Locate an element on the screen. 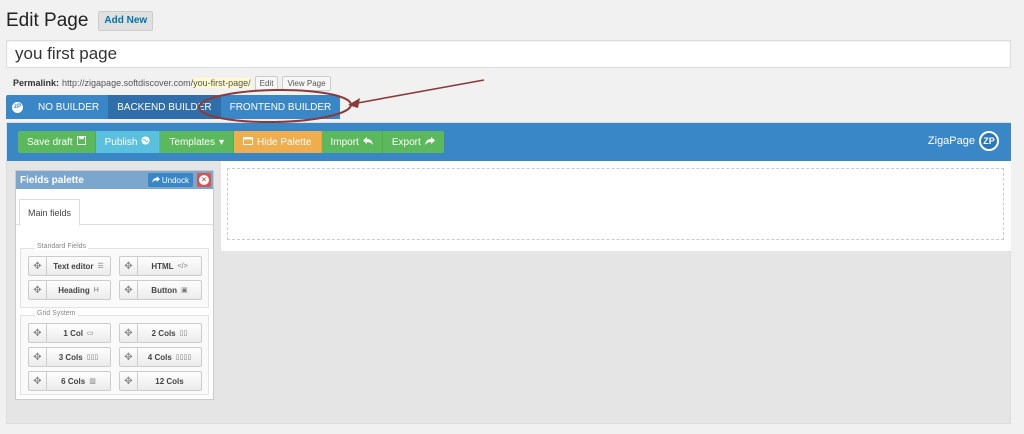 Image resolution: width=1024 pixels, height=434 pixels. edit-permalink-button: Edit is located at coordinates (266, 83).